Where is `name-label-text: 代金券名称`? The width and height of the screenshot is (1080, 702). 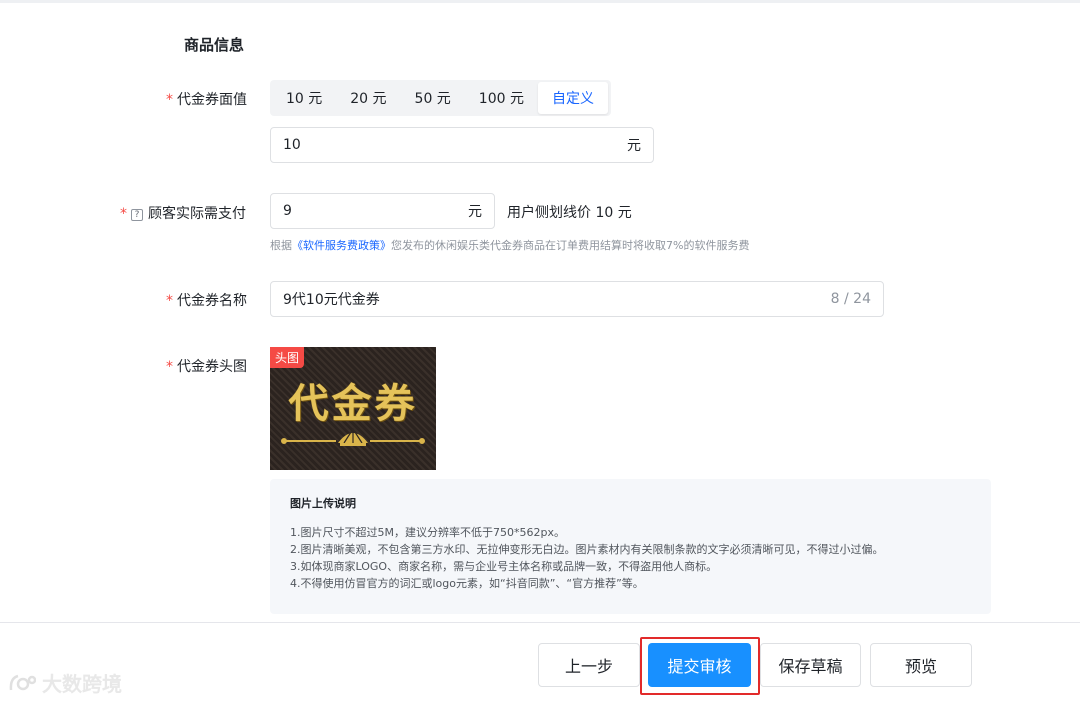
name-label-text: 代金券名称 is located at coordinates (212, 301).